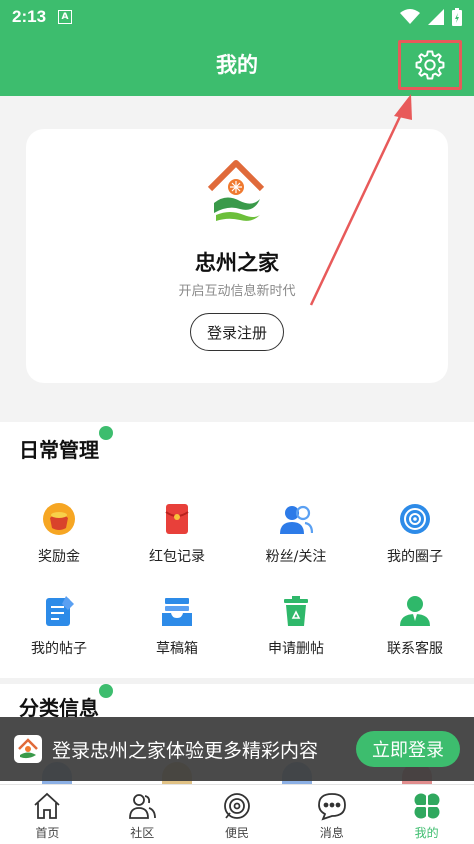 Image resolution: width=474 pixels, height=844 pixels. I want to click on section-title-daily: 日常管理, so click(66, 444).